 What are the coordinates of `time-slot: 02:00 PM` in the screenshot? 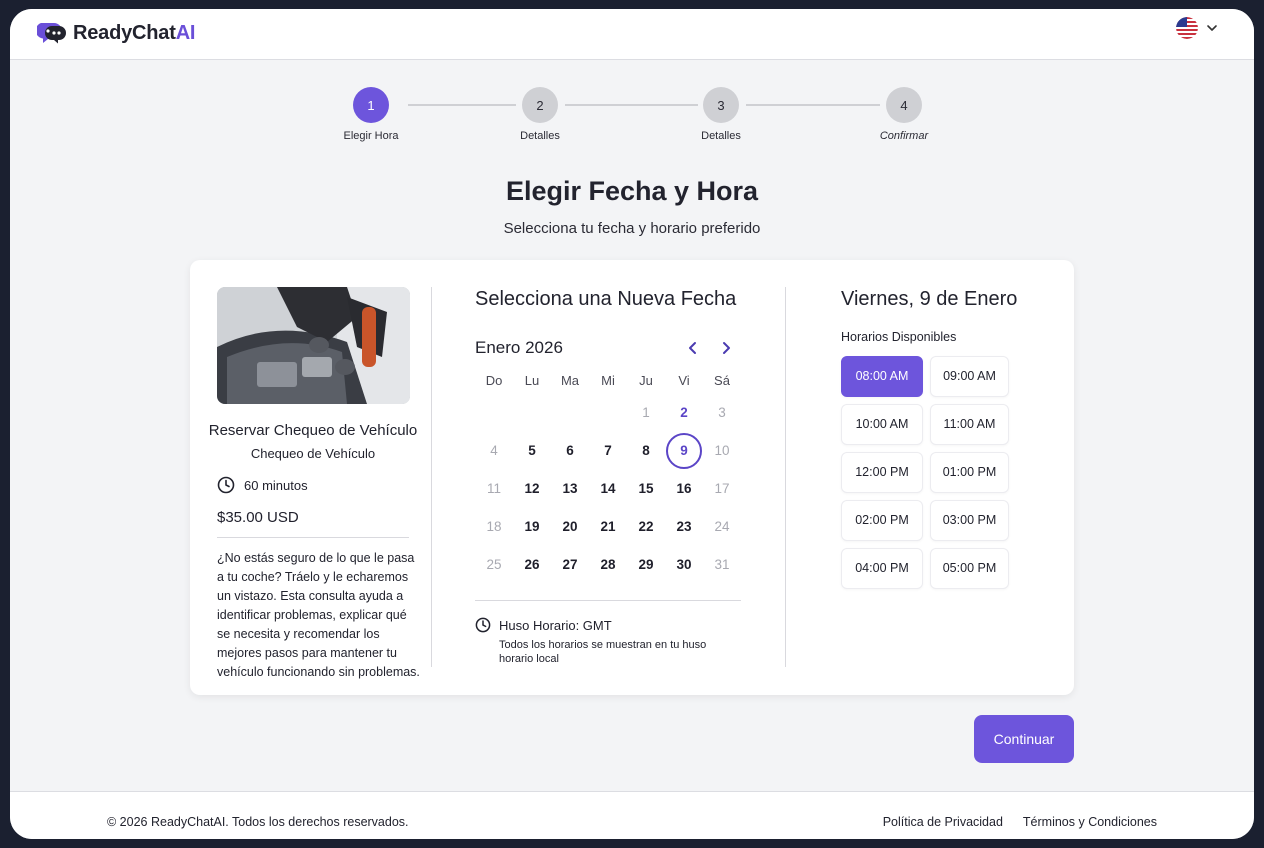 It's located at (882, 520).